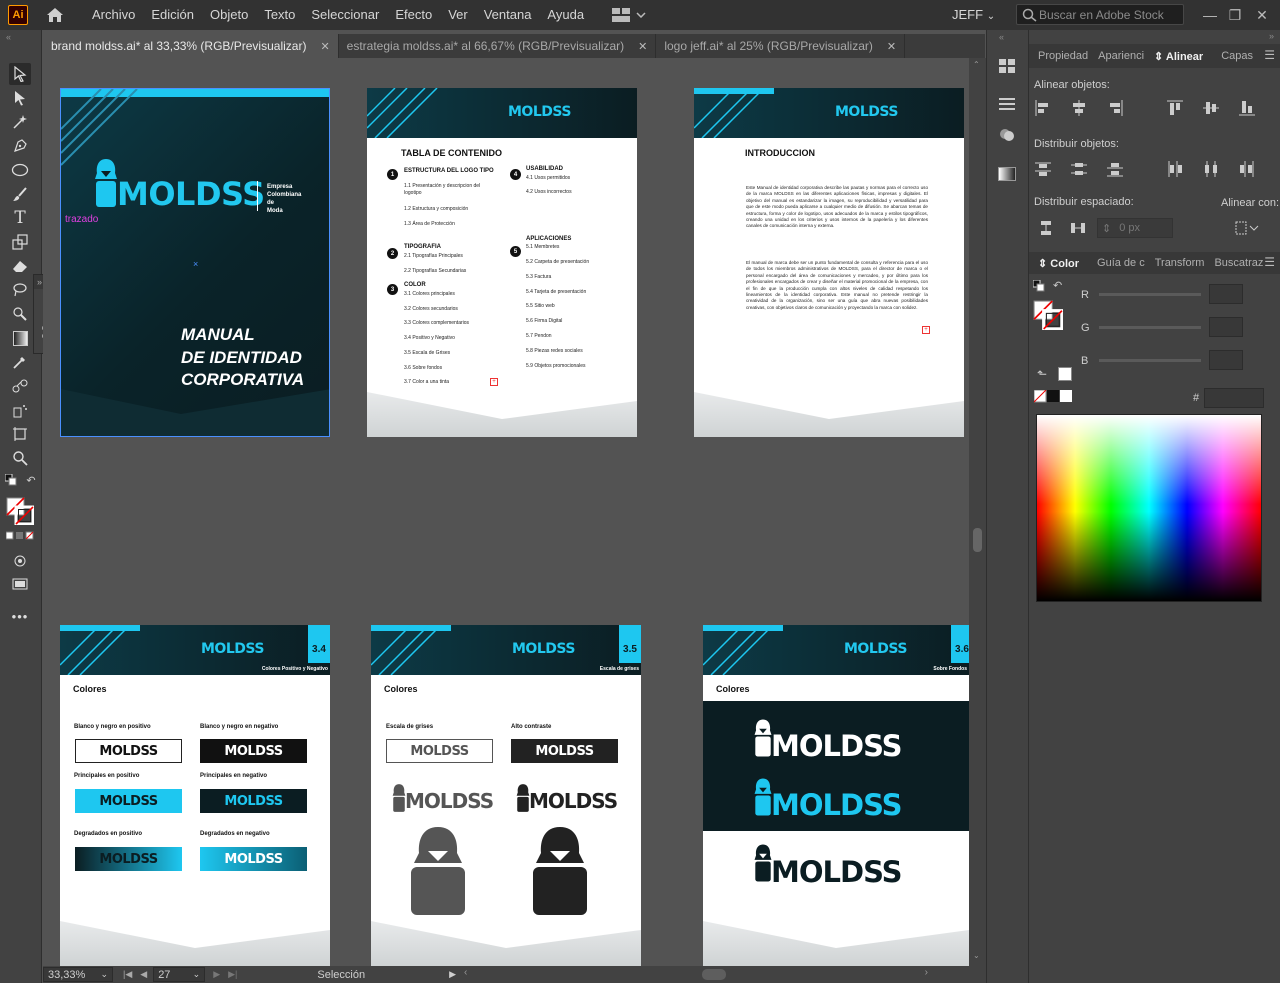 This screenshot has width=1280, height=983. Describe the element at coordinates (20, 434) in the screenshot. I see `artboard-tool-icon` at that location.